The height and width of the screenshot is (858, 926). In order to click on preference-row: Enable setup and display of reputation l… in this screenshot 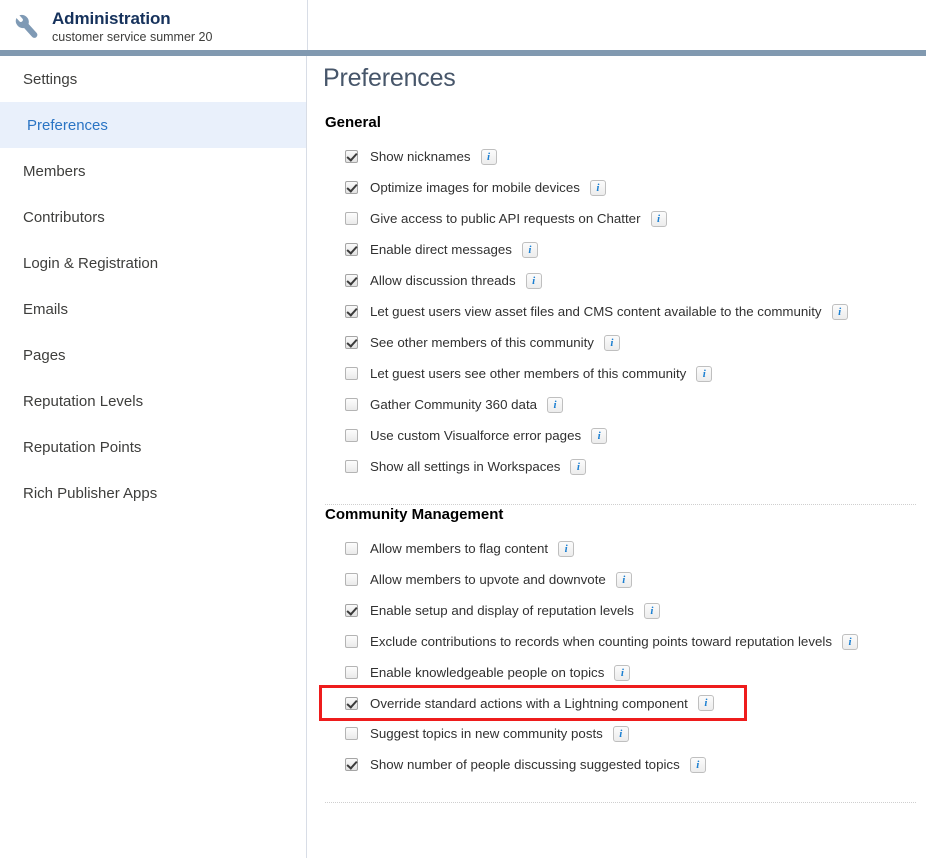, I will do `click(625, 610)`.